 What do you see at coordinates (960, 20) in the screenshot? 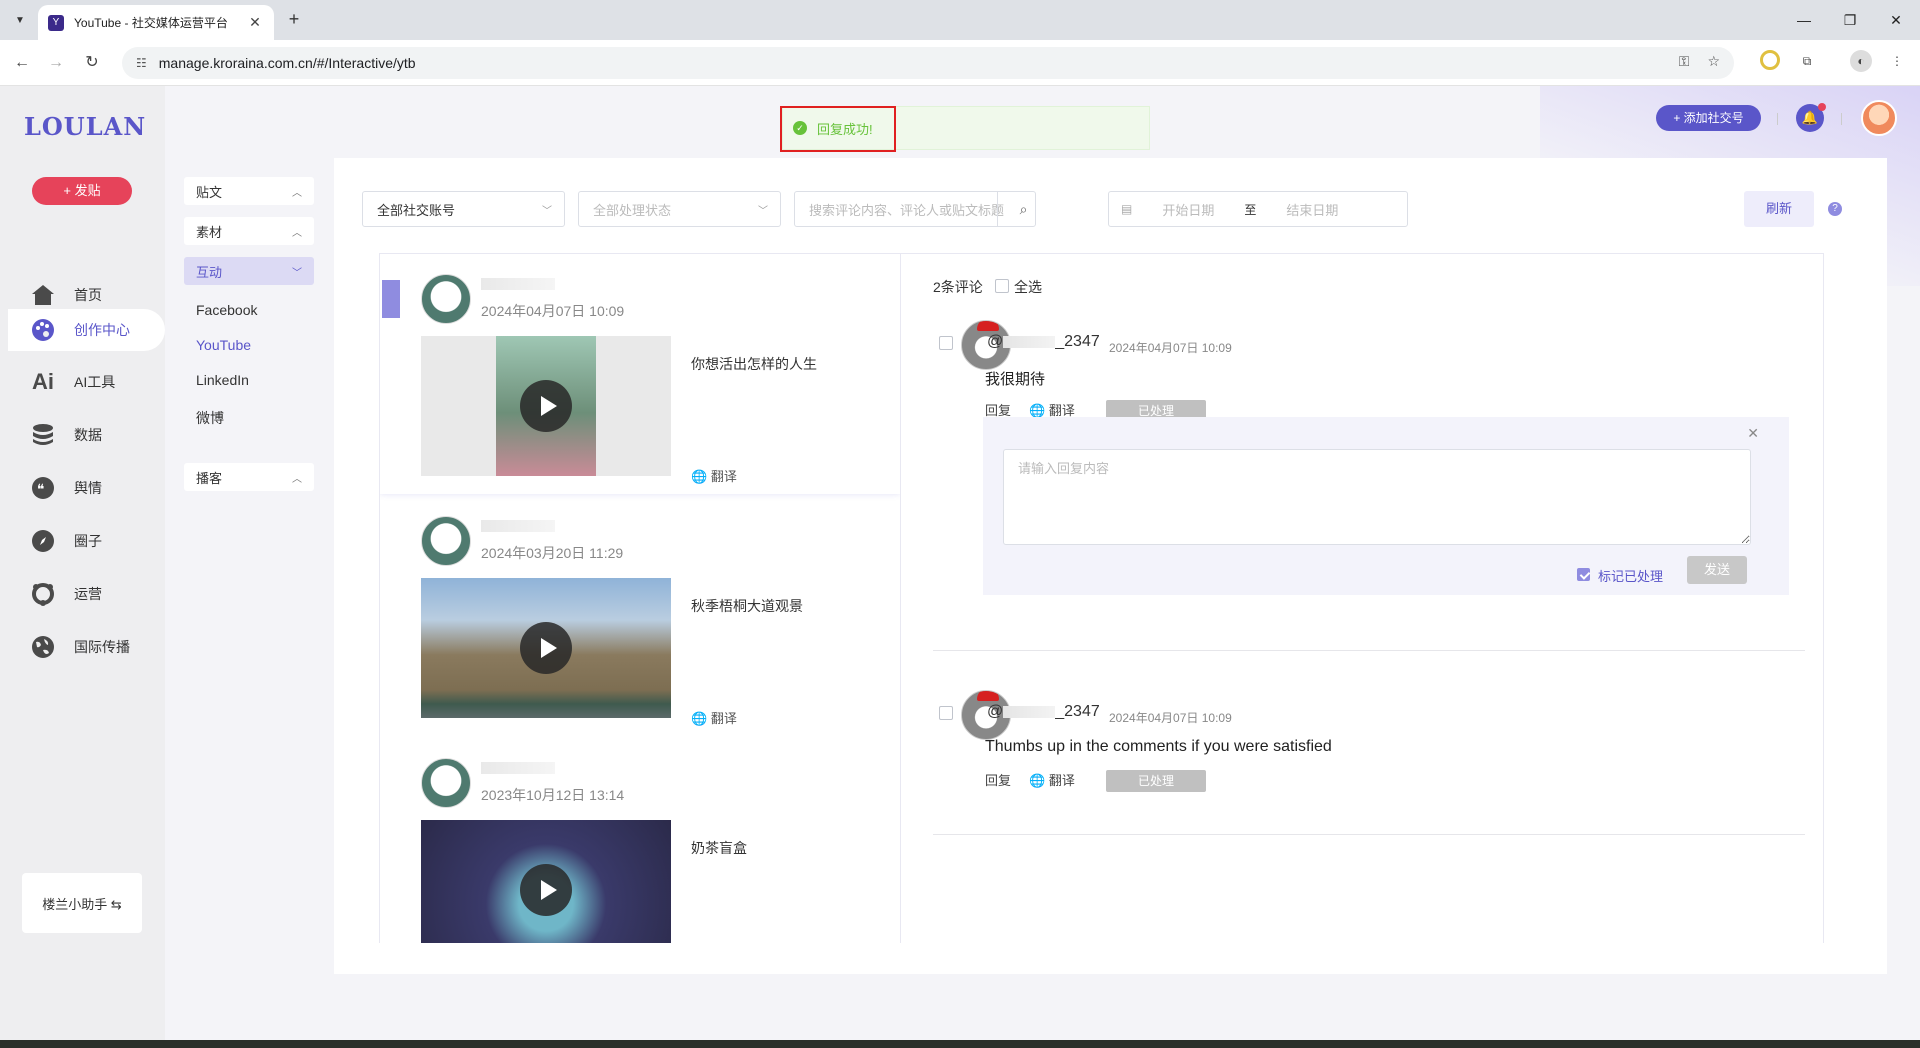
I see `browser-tabbar: ▼ Y YouTube - 社交媒体运营平台 ✕ + — ❐ ✕` at bounding box center [960, 20].